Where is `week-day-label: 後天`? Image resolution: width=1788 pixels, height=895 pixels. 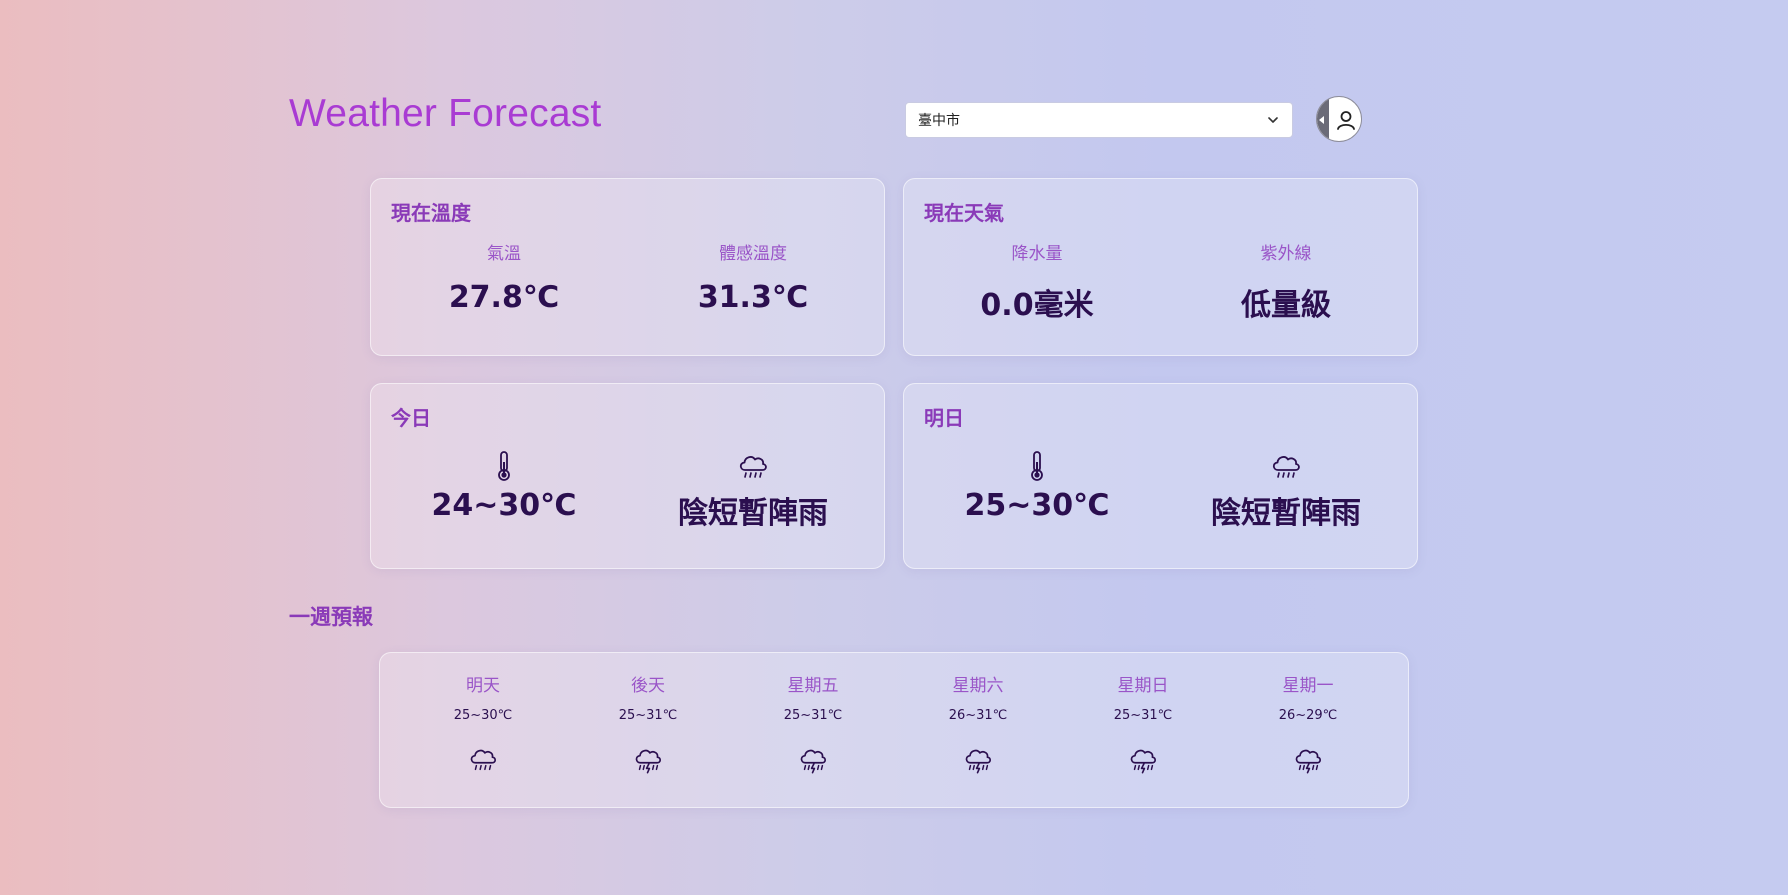 week-day-label: 後天 is located at coordinates (648, 686).